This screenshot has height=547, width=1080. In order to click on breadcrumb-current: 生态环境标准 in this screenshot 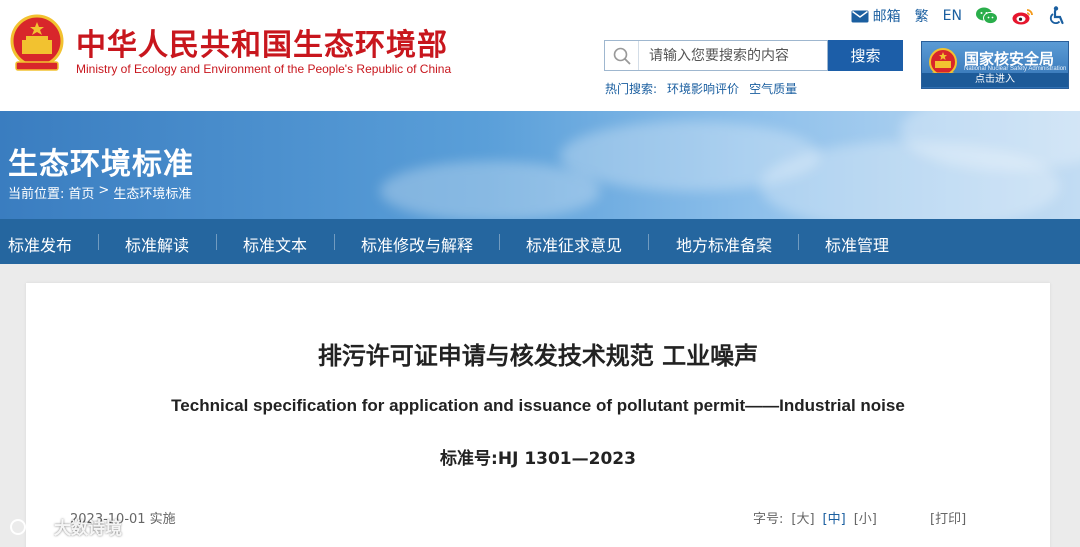, I will do `click(152, 192)`.